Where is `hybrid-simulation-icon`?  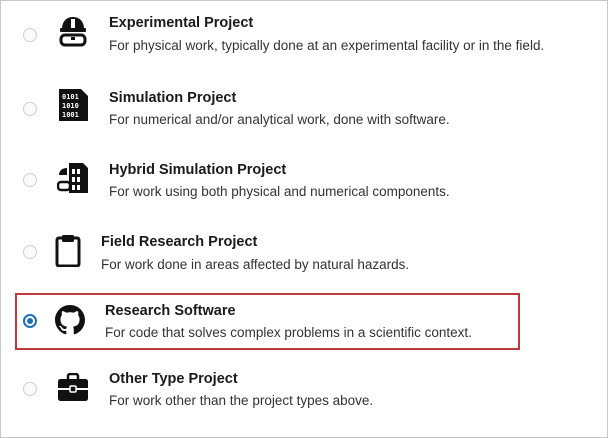
hybrid-simulation-icon is located at coordinates (73, 178).